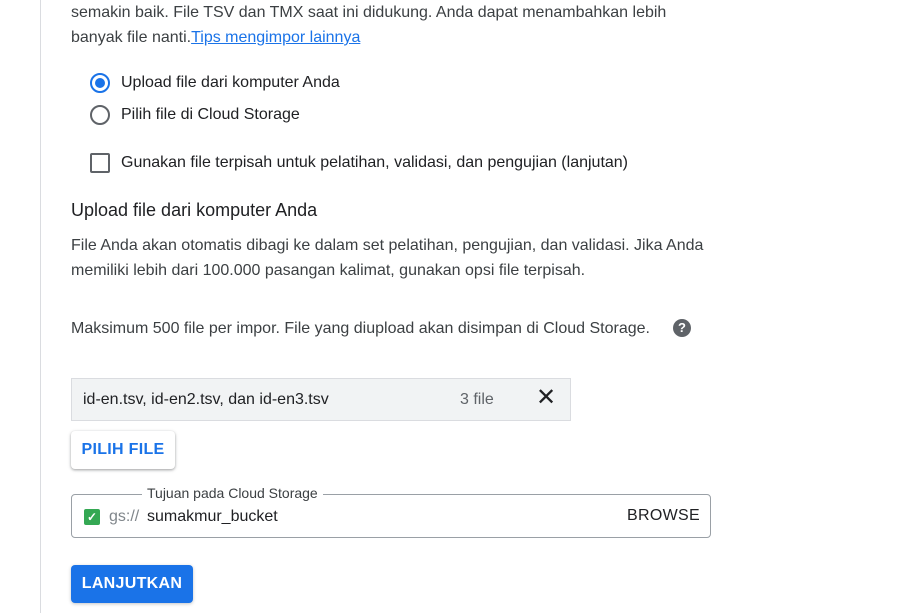 The image size is (900, 613). I want to click on radio-button-selected, so click(100, 83).